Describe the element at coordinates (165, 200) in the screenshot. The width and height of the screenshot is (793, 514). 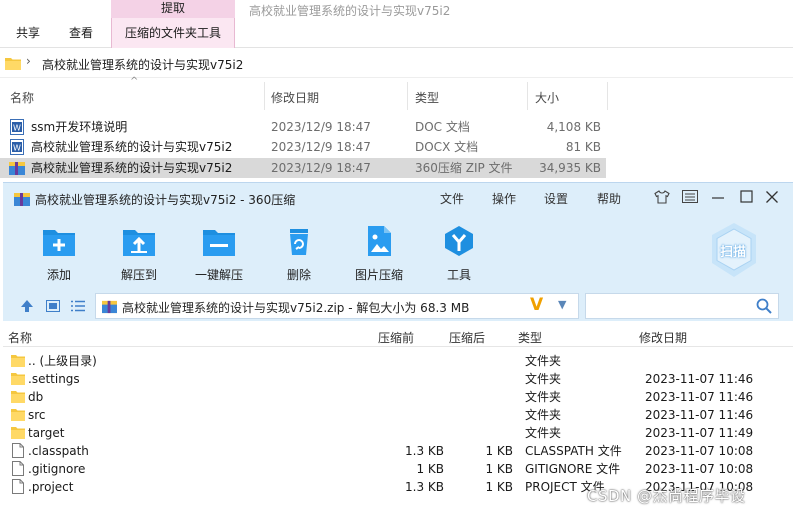
I see `zip-window-title: 高校就业管理系统的设计与实现v75i2 - 360压缩` at that location.